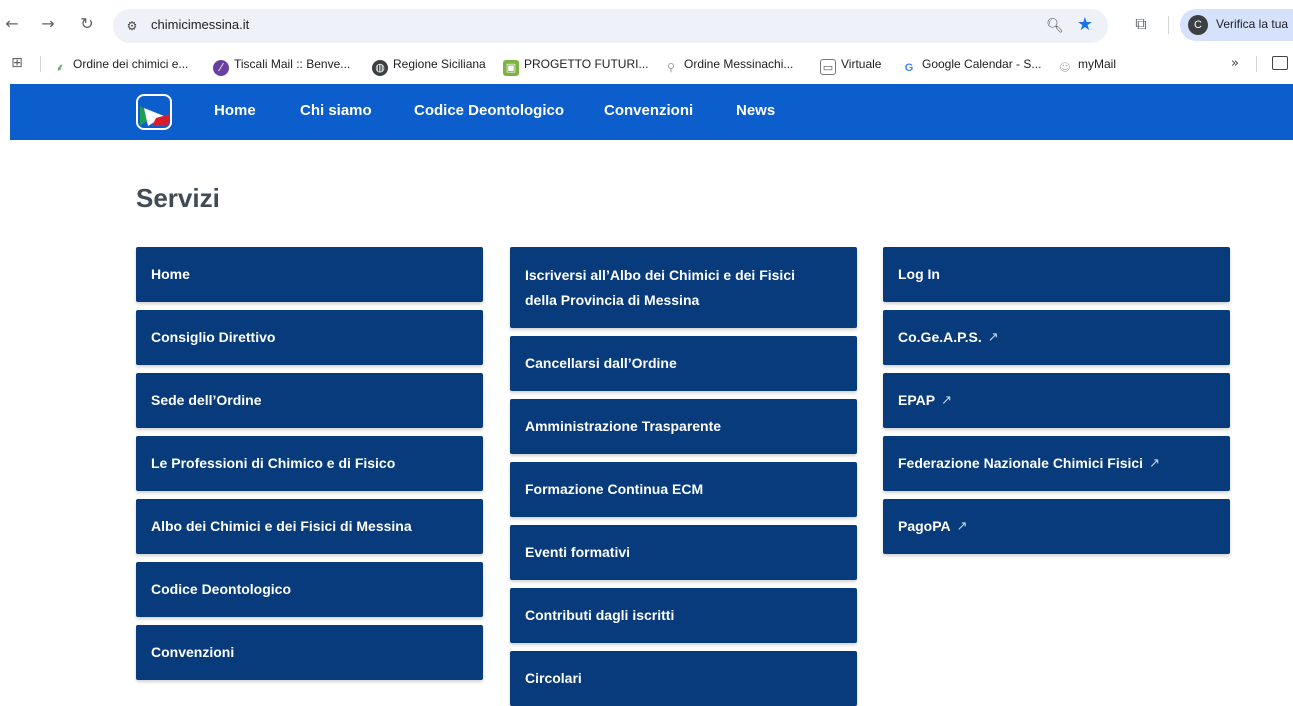  I want to click on profile-chip: C Verifica la tua, so click(1236, 25).